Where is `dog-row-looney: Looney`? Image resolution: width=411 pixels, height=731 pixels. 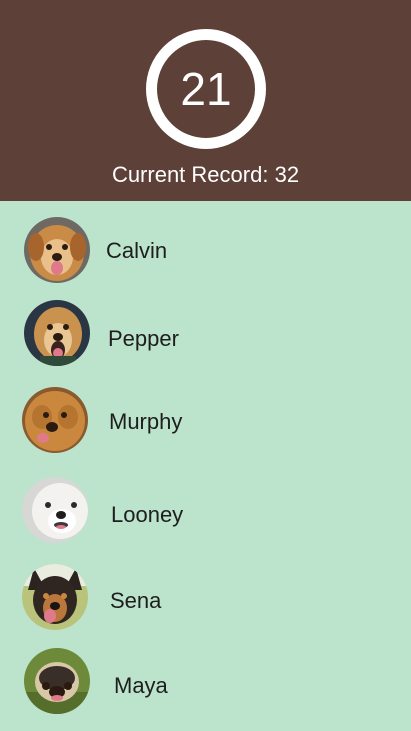
dog-row-looney: Looney is located at coordinates (205, 511).